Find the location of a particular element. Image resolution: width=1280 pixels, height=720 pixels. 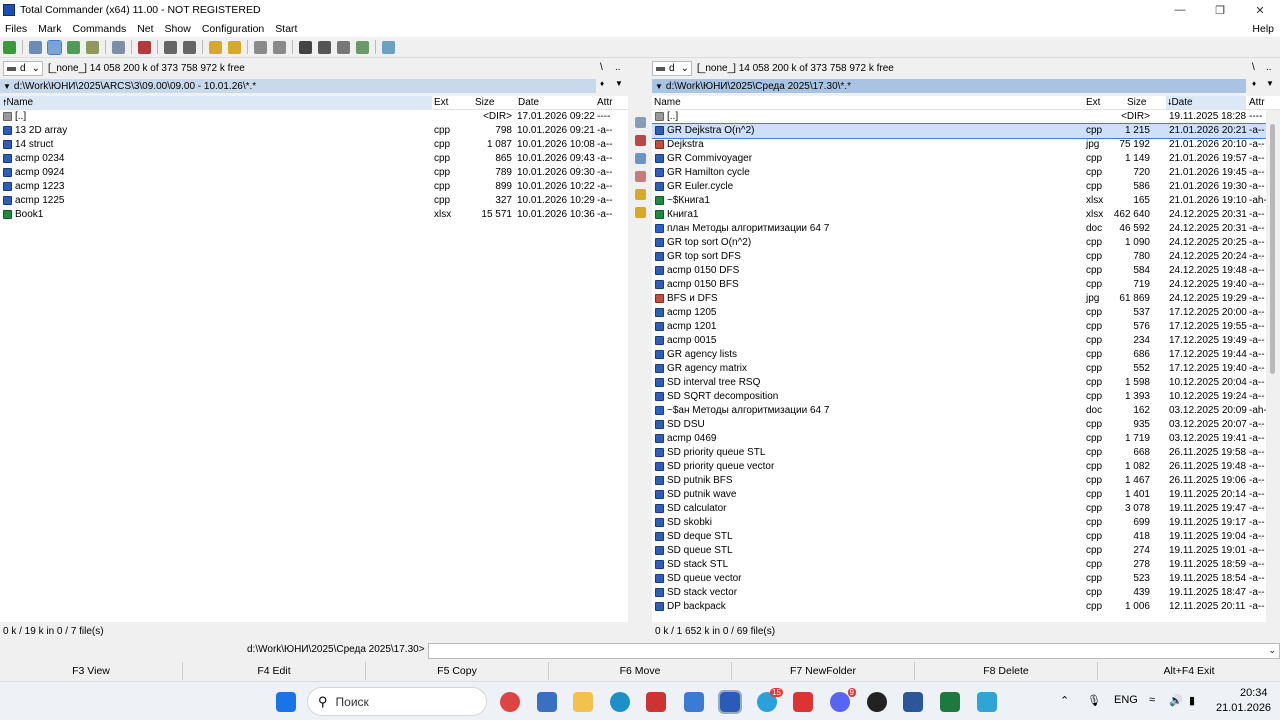

refresh-icon is located at coordinates (9, 47).